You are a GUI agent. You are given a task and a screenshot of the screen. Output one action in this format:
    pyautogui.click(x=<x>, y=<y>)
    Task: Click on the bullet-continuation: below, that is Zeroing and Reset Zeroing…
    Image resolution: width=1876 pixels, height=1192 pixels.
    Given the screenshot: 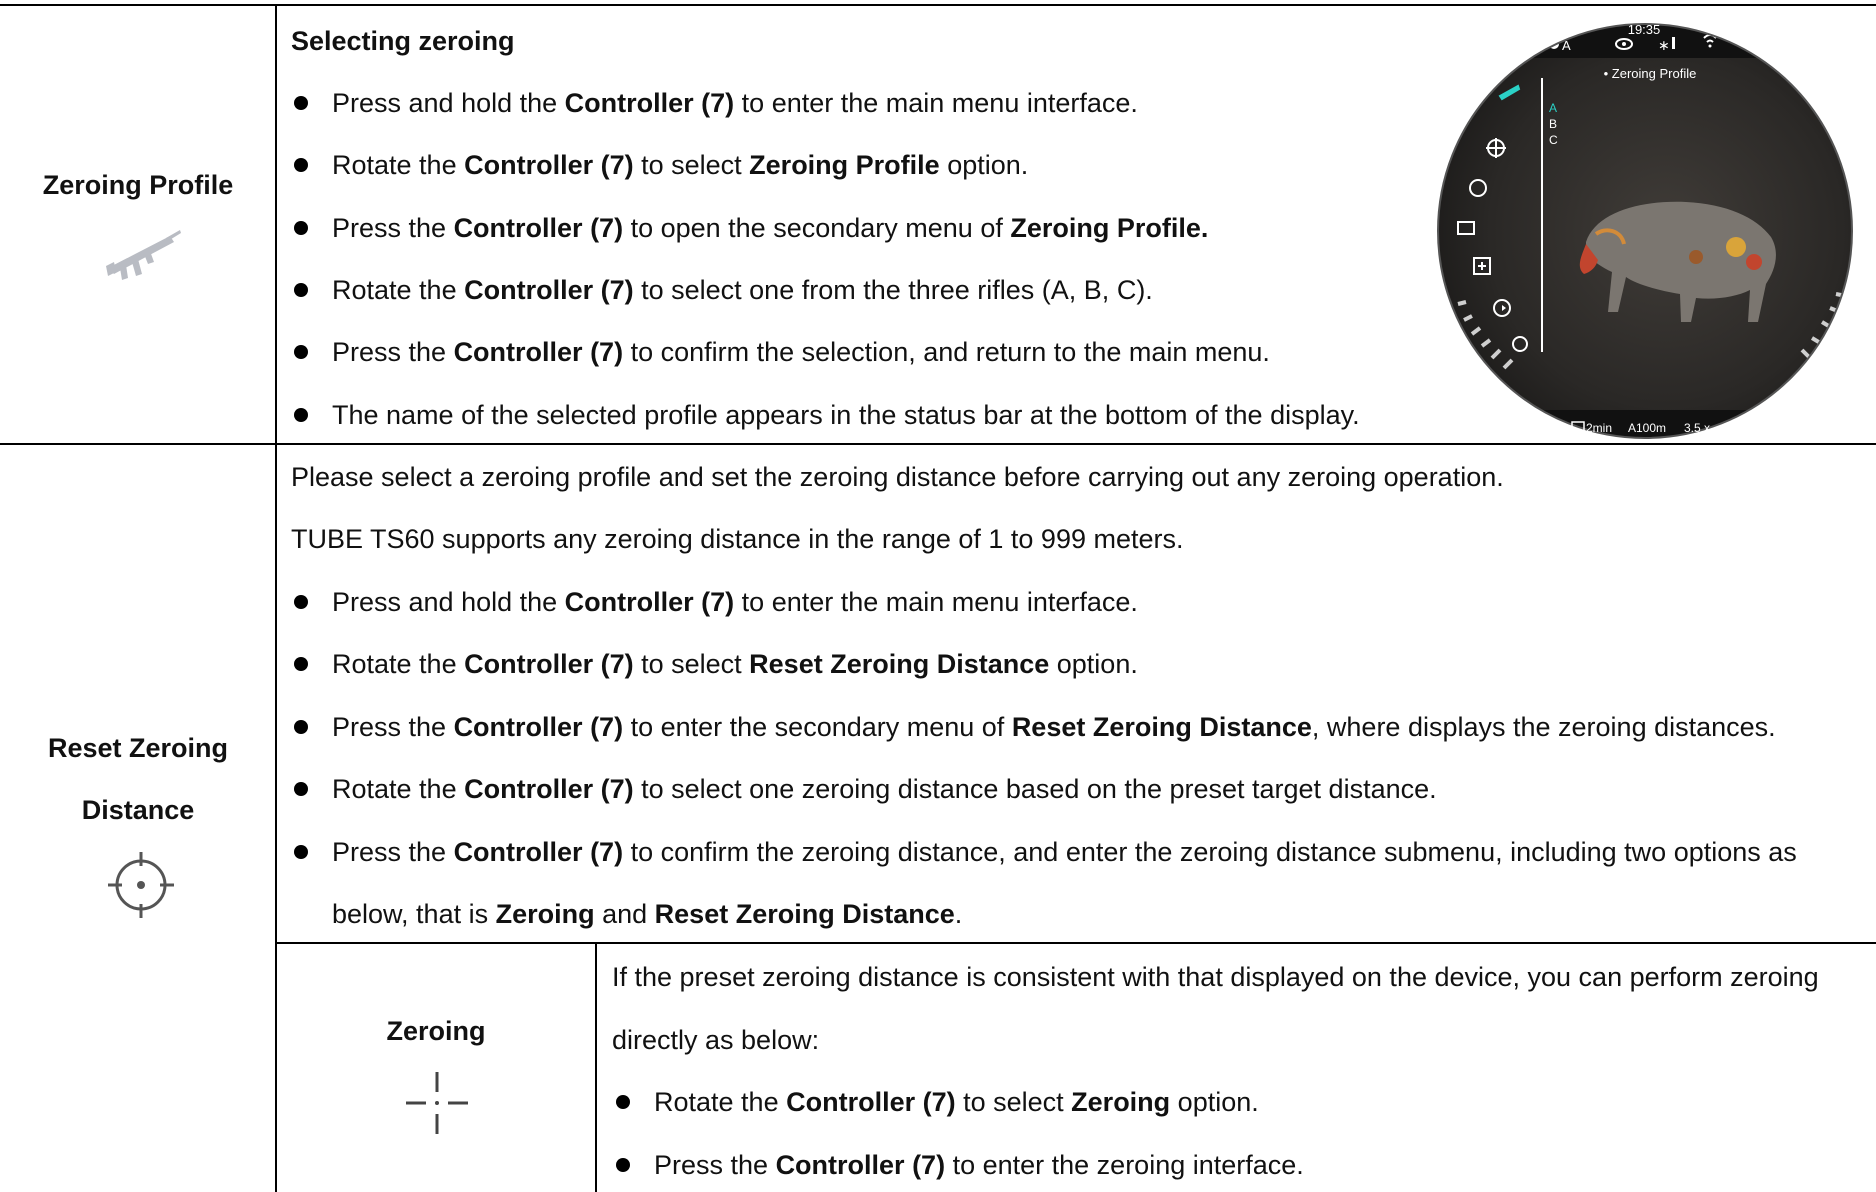 What is the action you would take?
    pyautogui.click(x=647, y=914)
    